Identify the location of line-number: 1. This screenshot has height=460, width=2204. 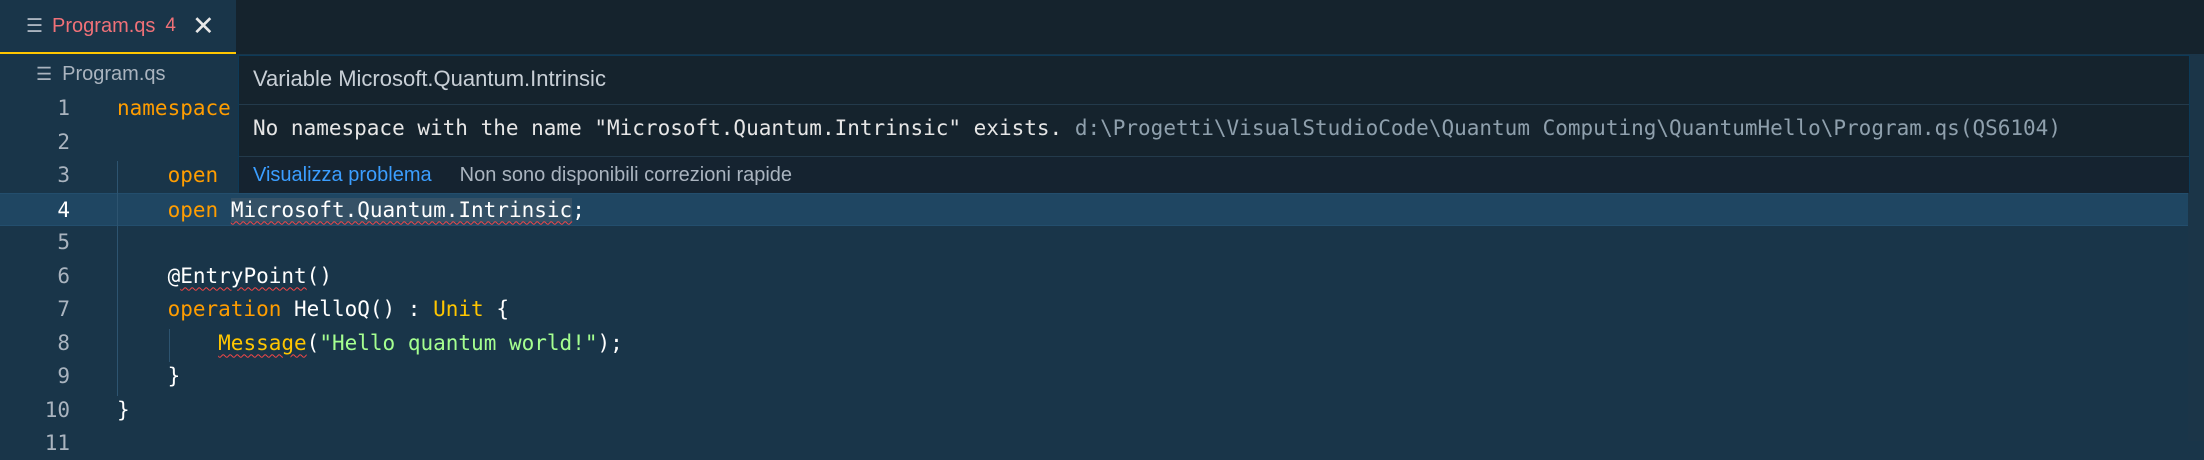
(63, 108).